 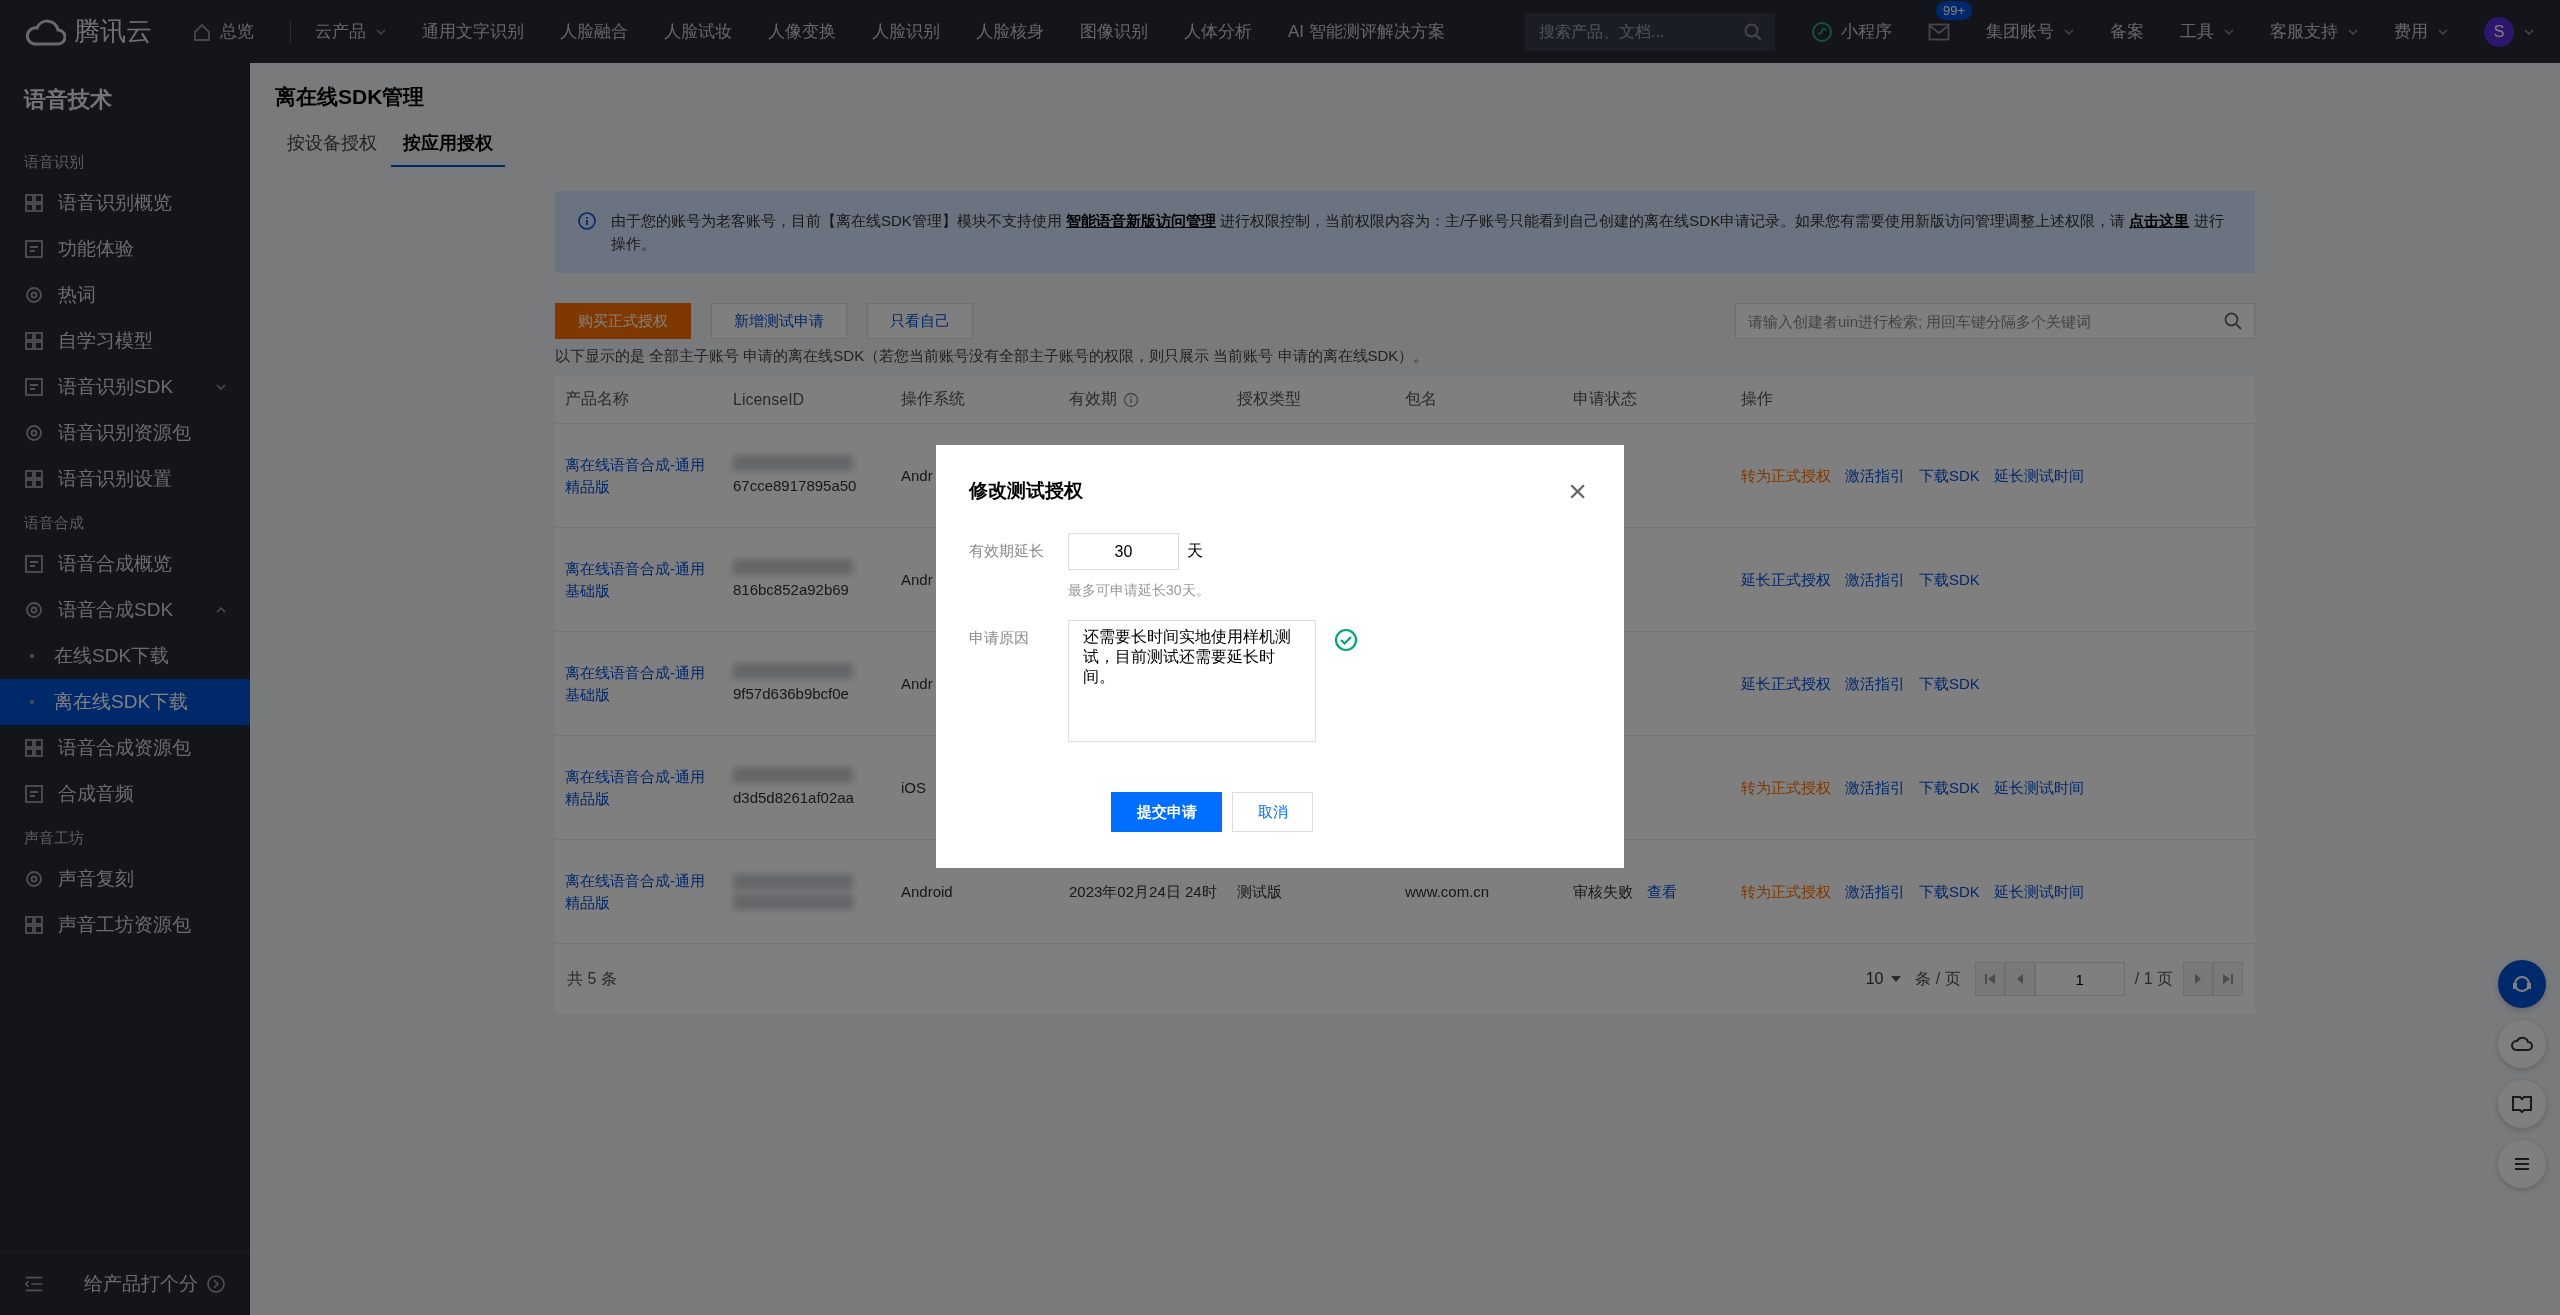 I want to click on table-cell-text: 测试版, so click(x=1260, y=891).